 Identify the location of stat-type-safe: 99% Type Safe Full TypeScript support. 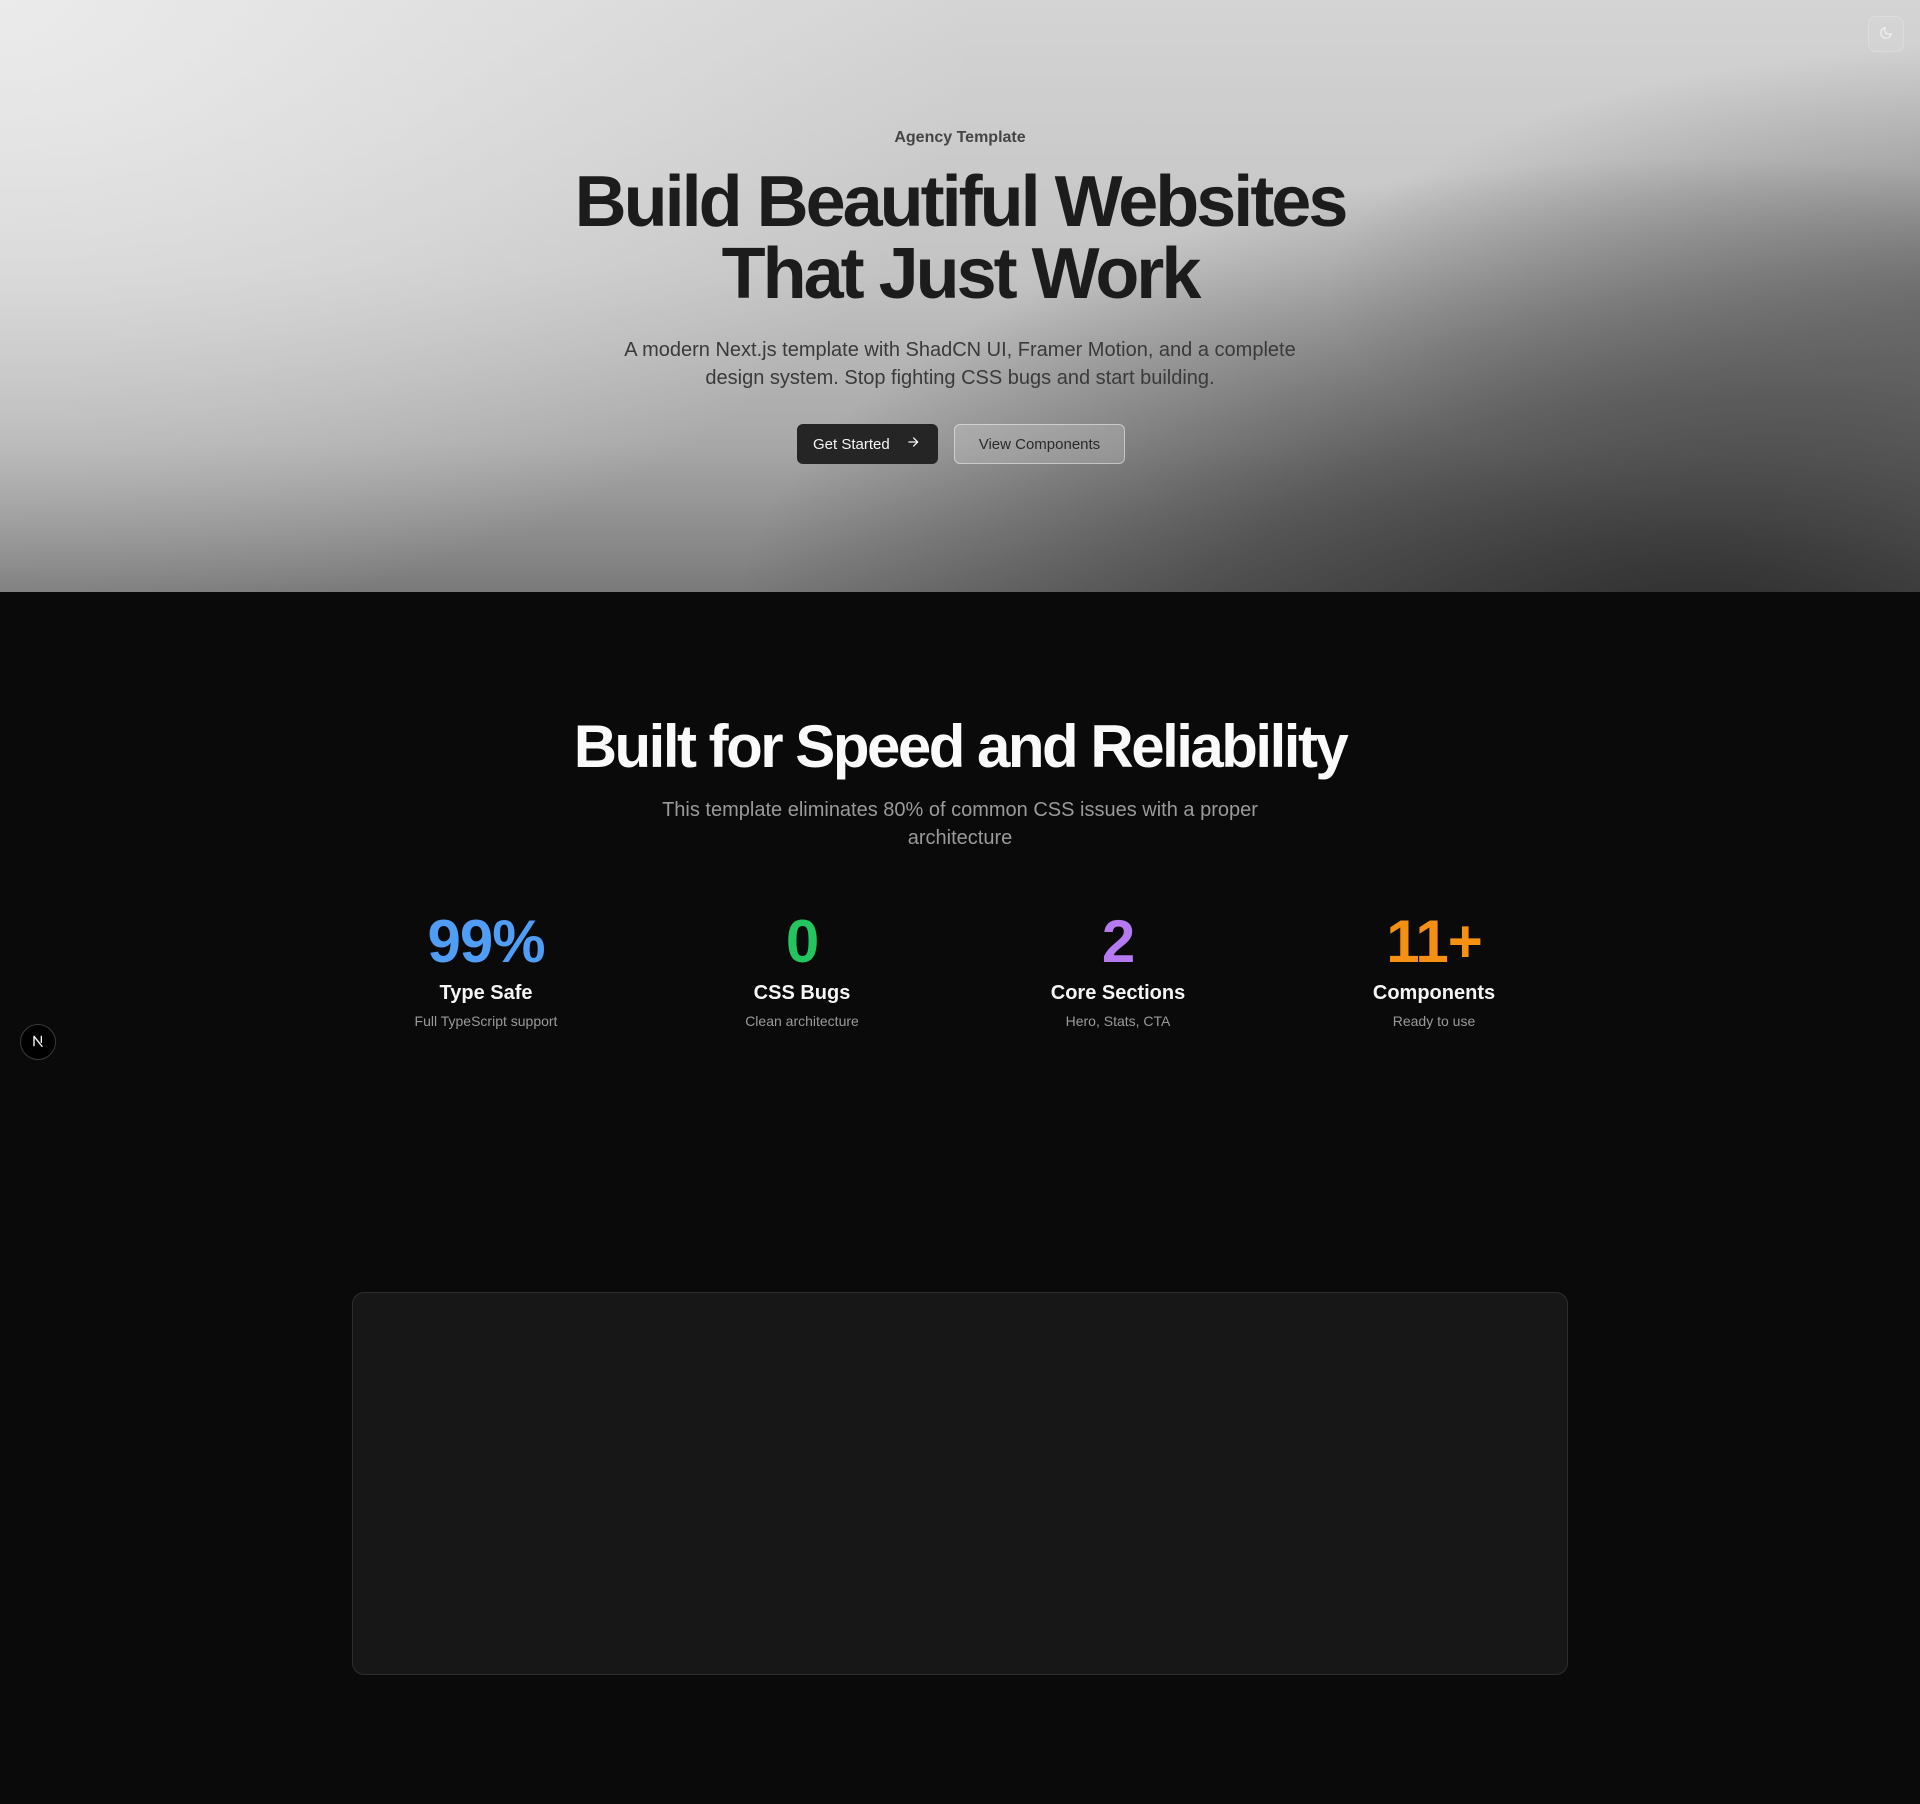
(486, 970).